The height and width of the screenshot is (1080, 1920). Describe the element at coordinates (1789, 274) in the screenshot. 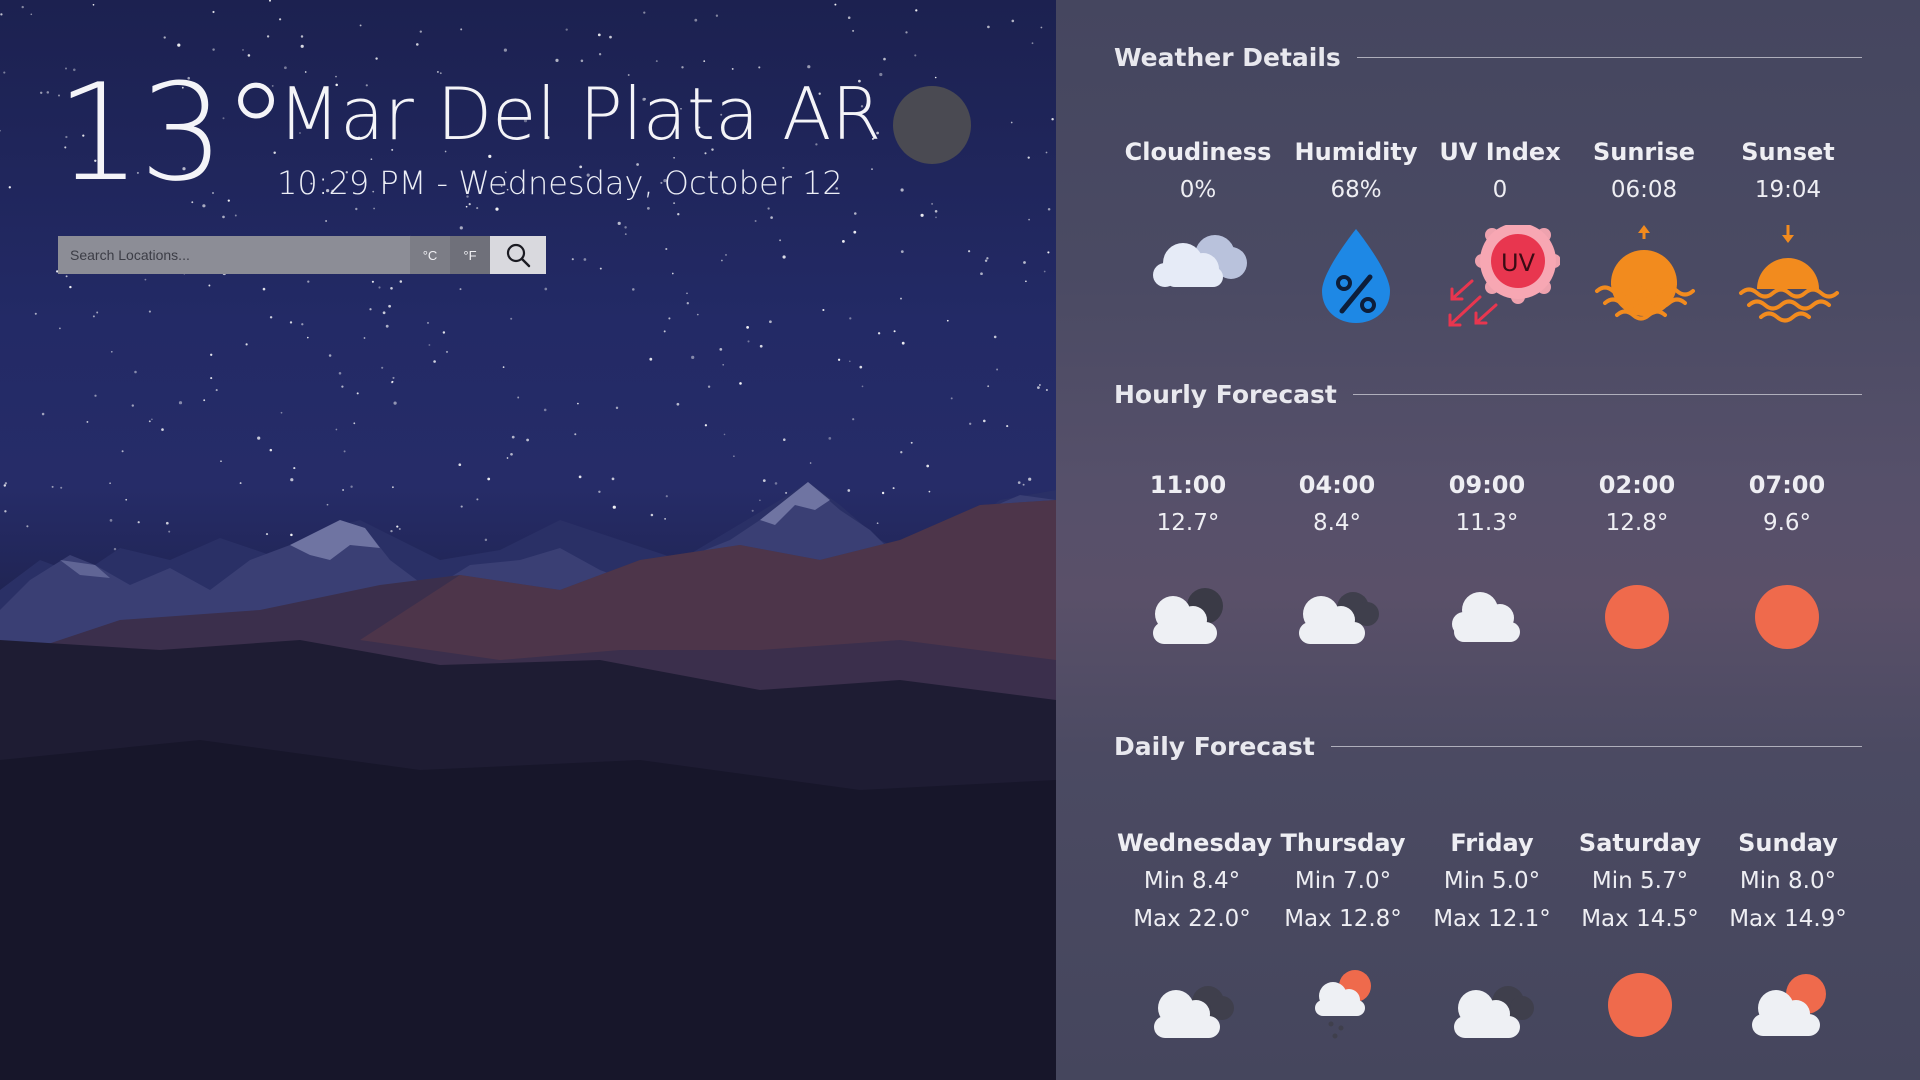

I see `sunset-icon` at that location.